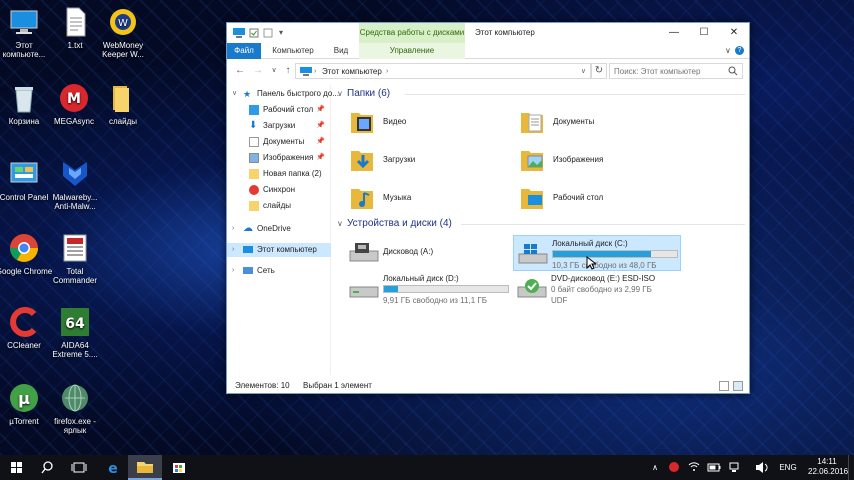 Image resolution: width=854 pixels, height=480 pixels. Describe the element at coordinates (655, 467) in the screenshot. I see `chevron-up-icon: ∧` at that location.